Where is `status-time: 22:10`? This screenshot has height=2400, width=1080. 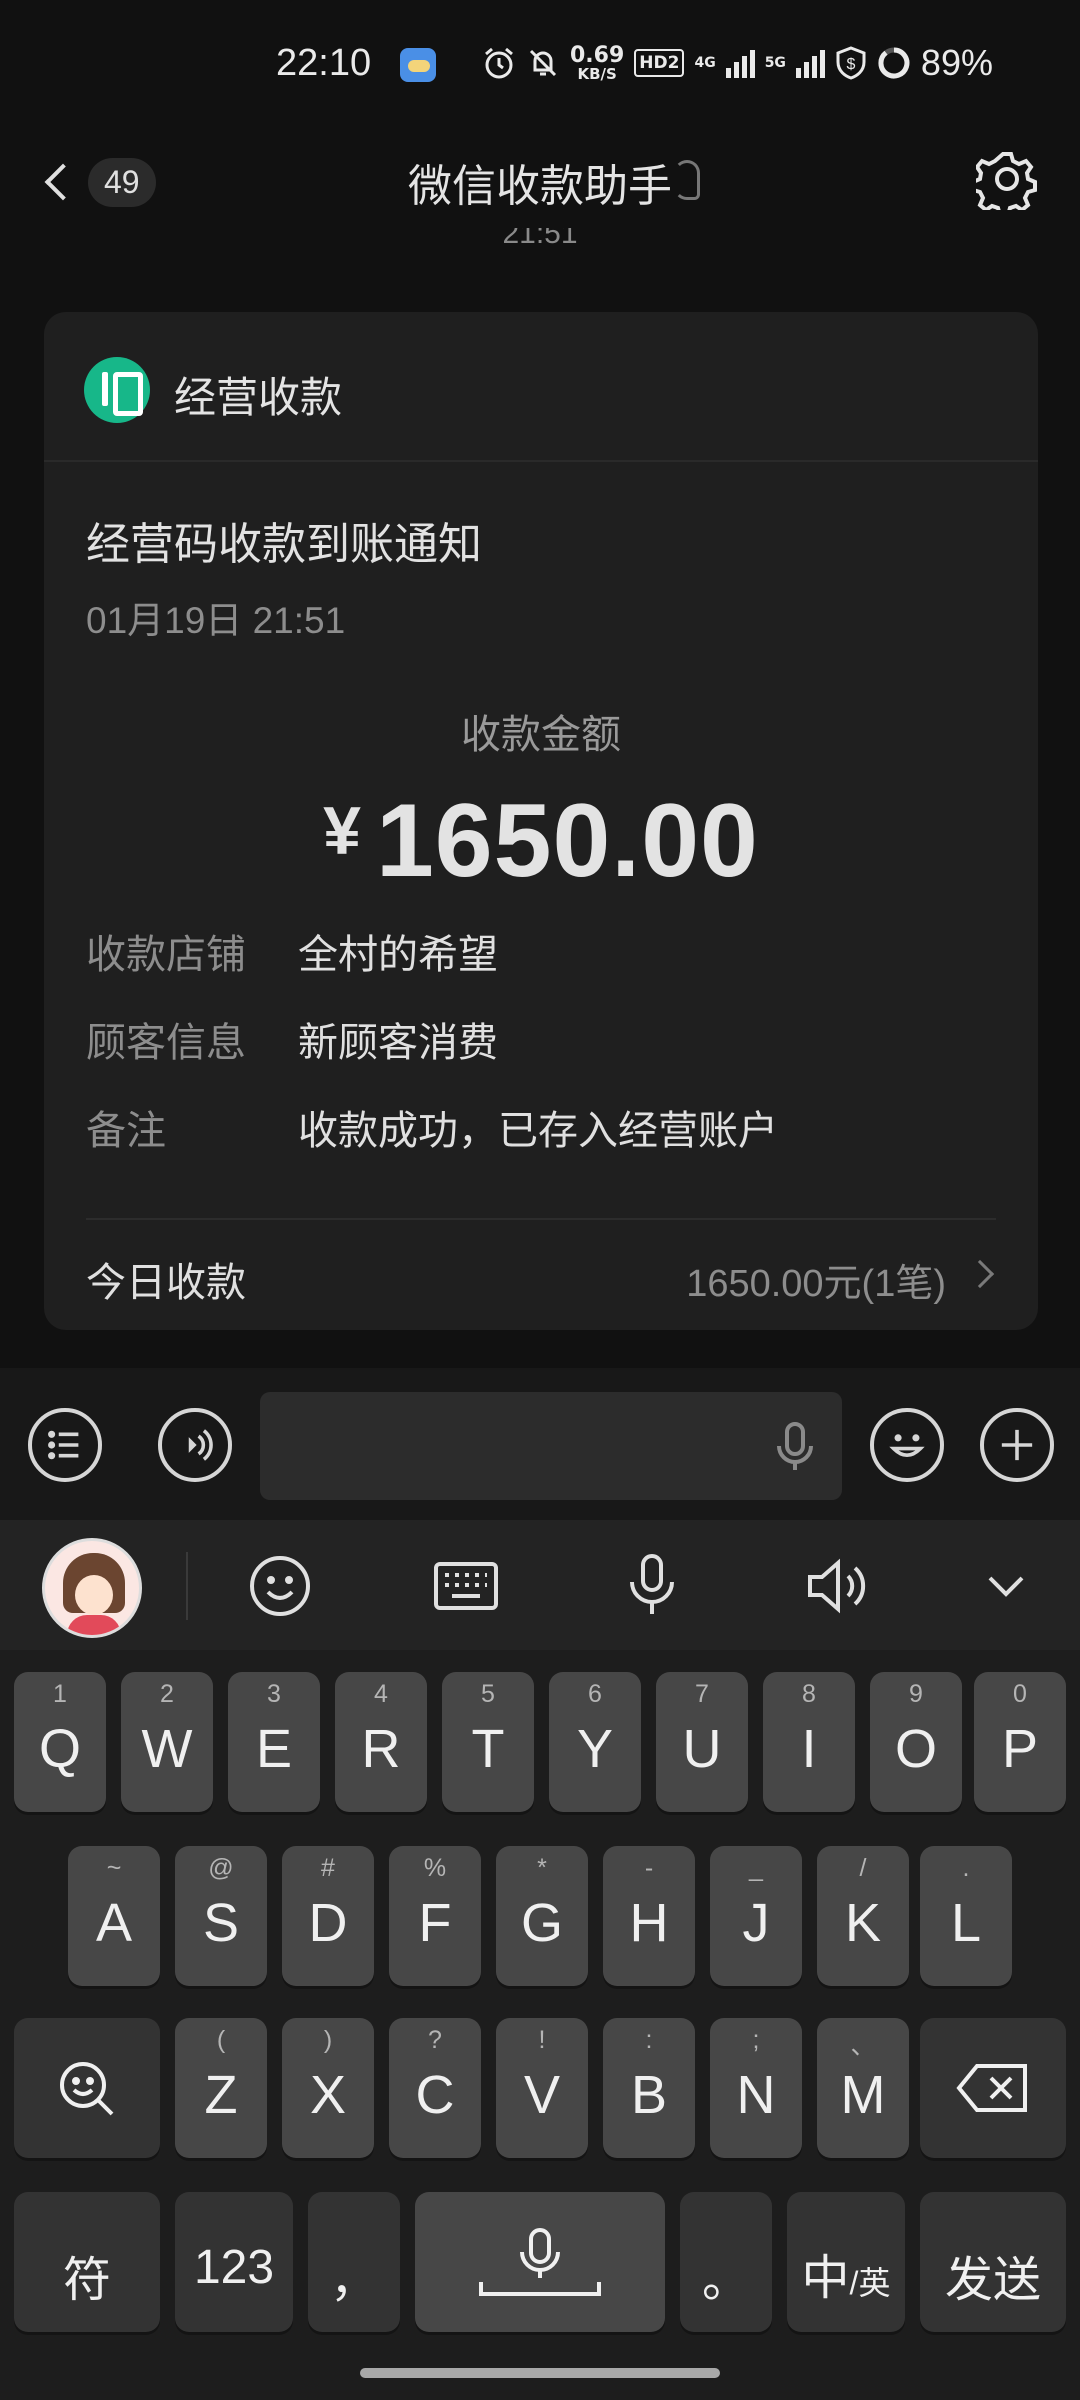
status-time: 22:10 is located at coordinates (324, 63).